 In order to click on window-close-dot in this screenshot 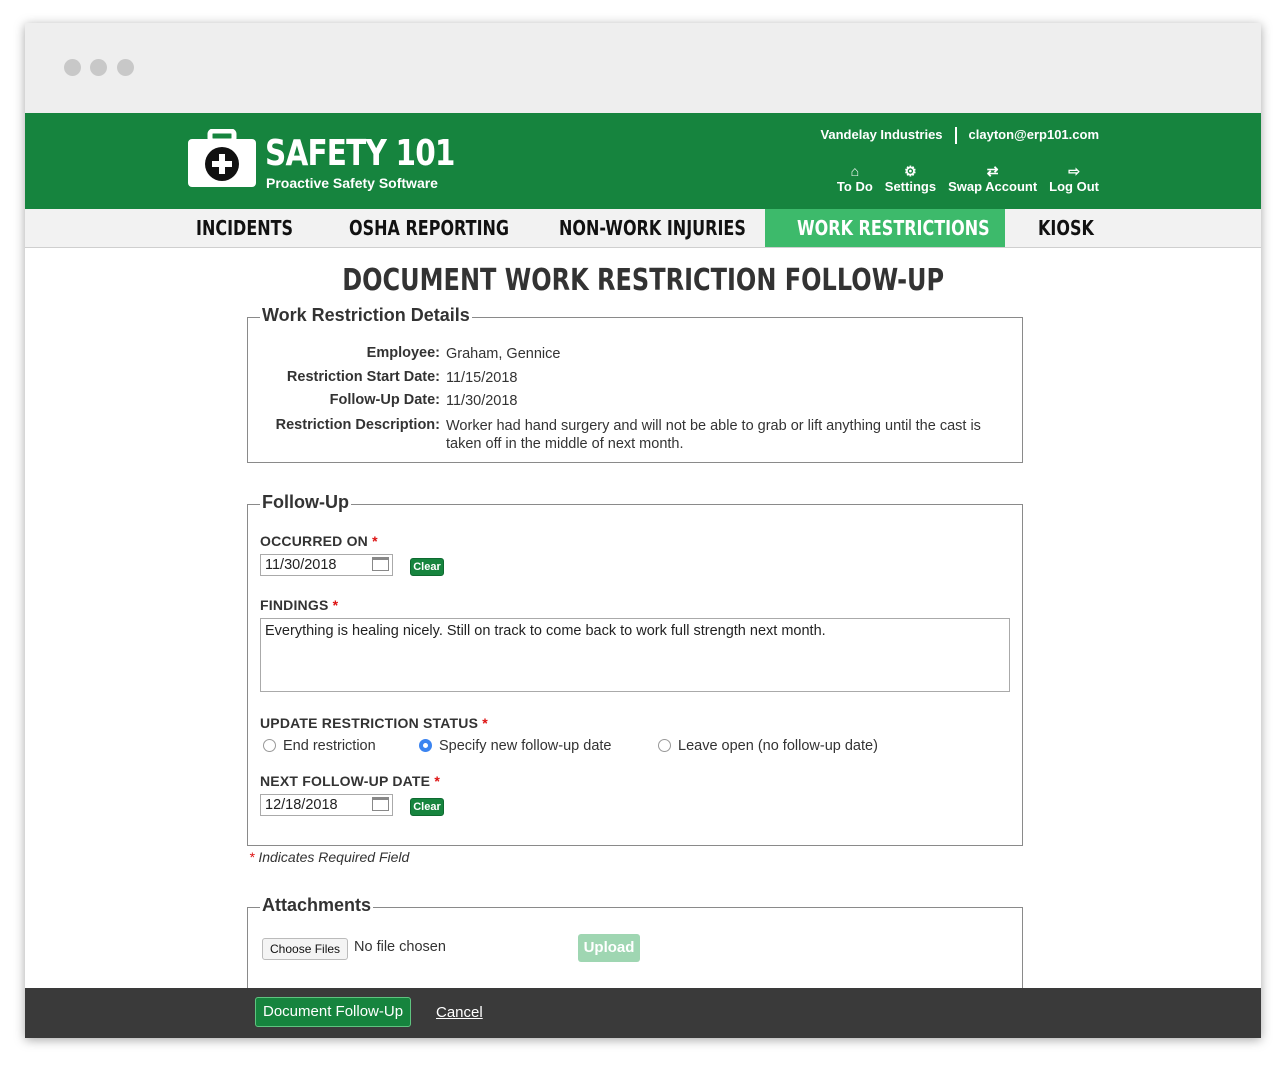, I will do `click(72, 67)`.